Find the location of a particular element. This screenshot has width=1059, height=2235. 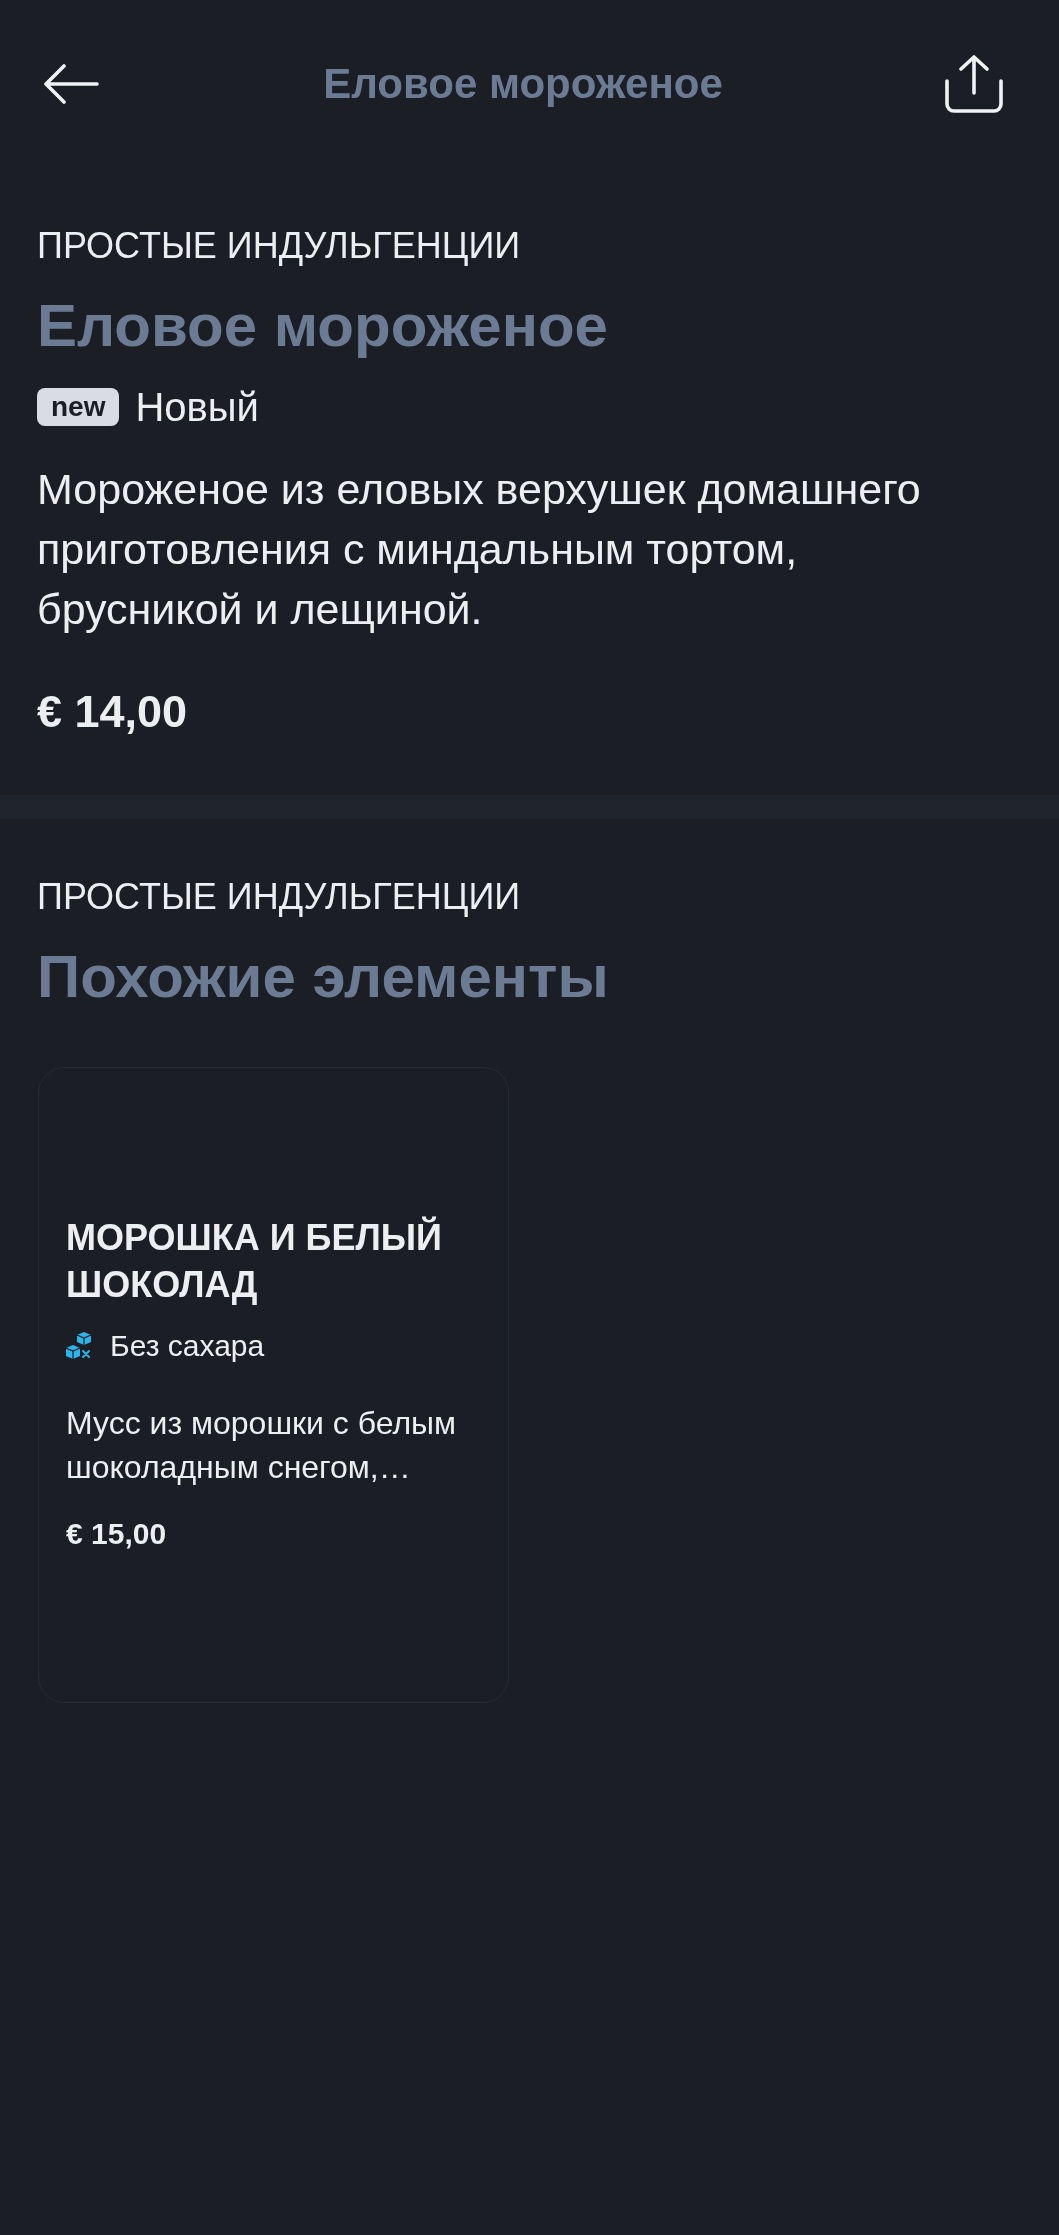

back-button is located at coordinates (71, 84).